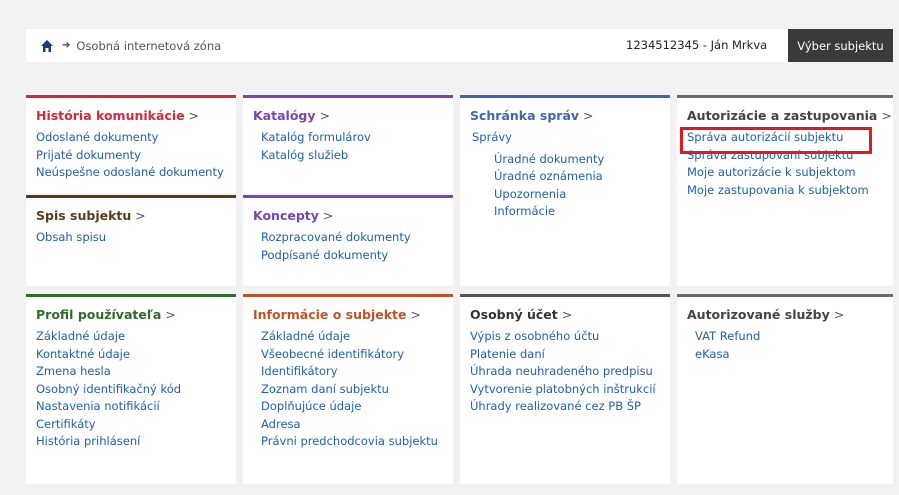 This screenshot has height=495, width=899. What do you see at coordinates (555, 406) in the screenshot?
I see `link-payments-via-pb: Úhrady realizované cez PB ŠP` at bounding box center [555, 406].